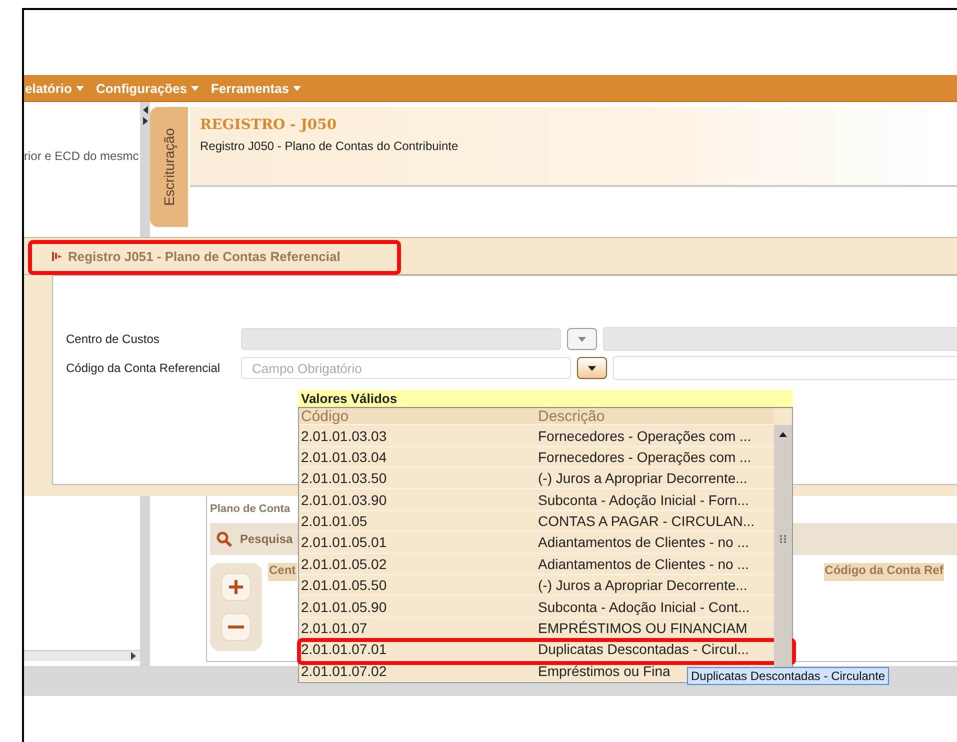  I want to click on panel-title: Plano de Conta, so click(251, 509).